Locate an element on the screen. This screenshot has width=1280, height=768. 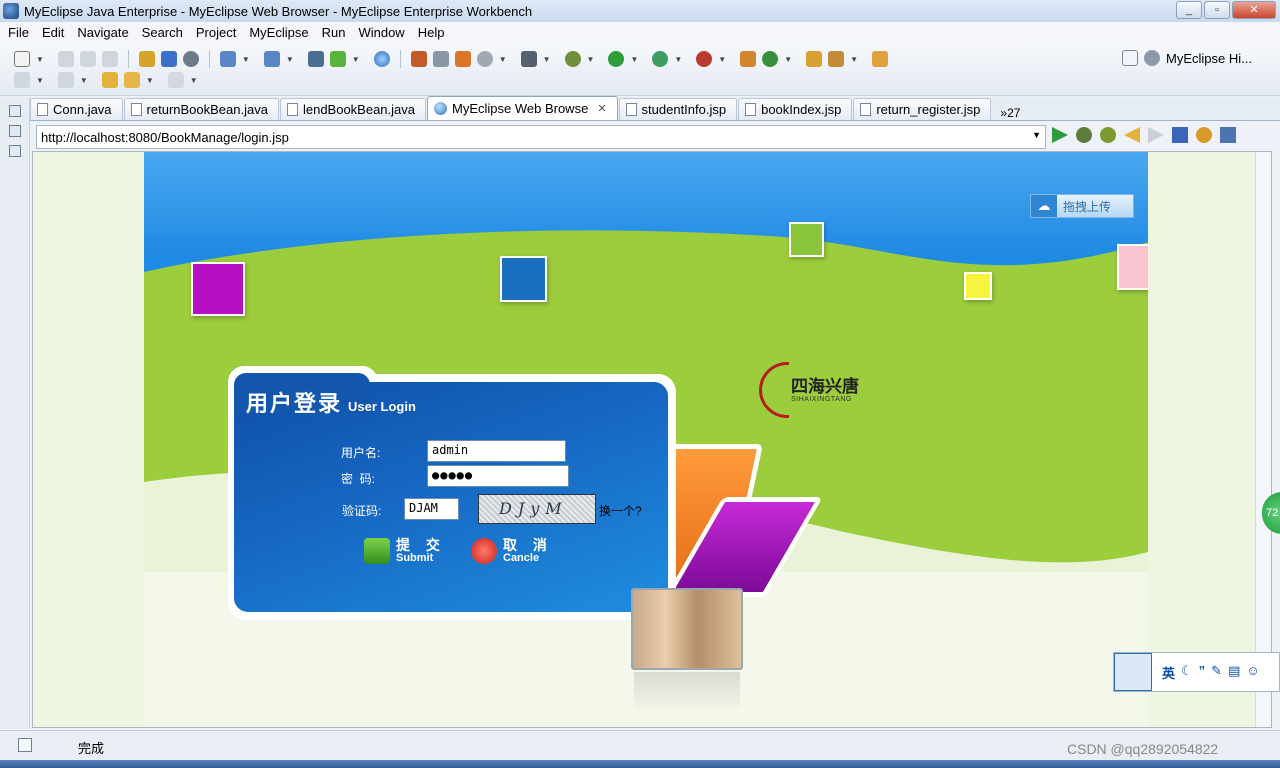
moon-icon: ☾ is located at coordinates (1187, 672).